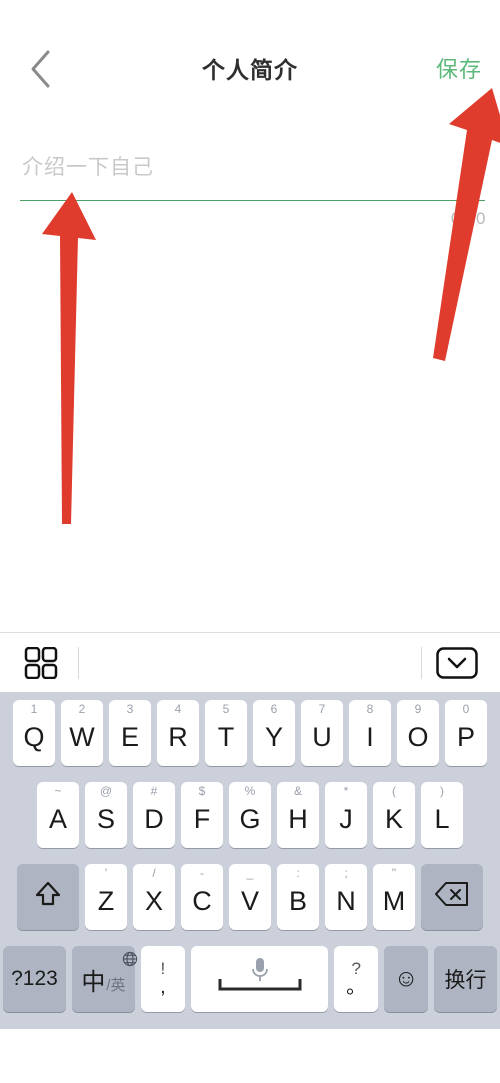  Describe the element at coordinates (106, 901) in the screenshot. I see `key-label: Z` at that location.